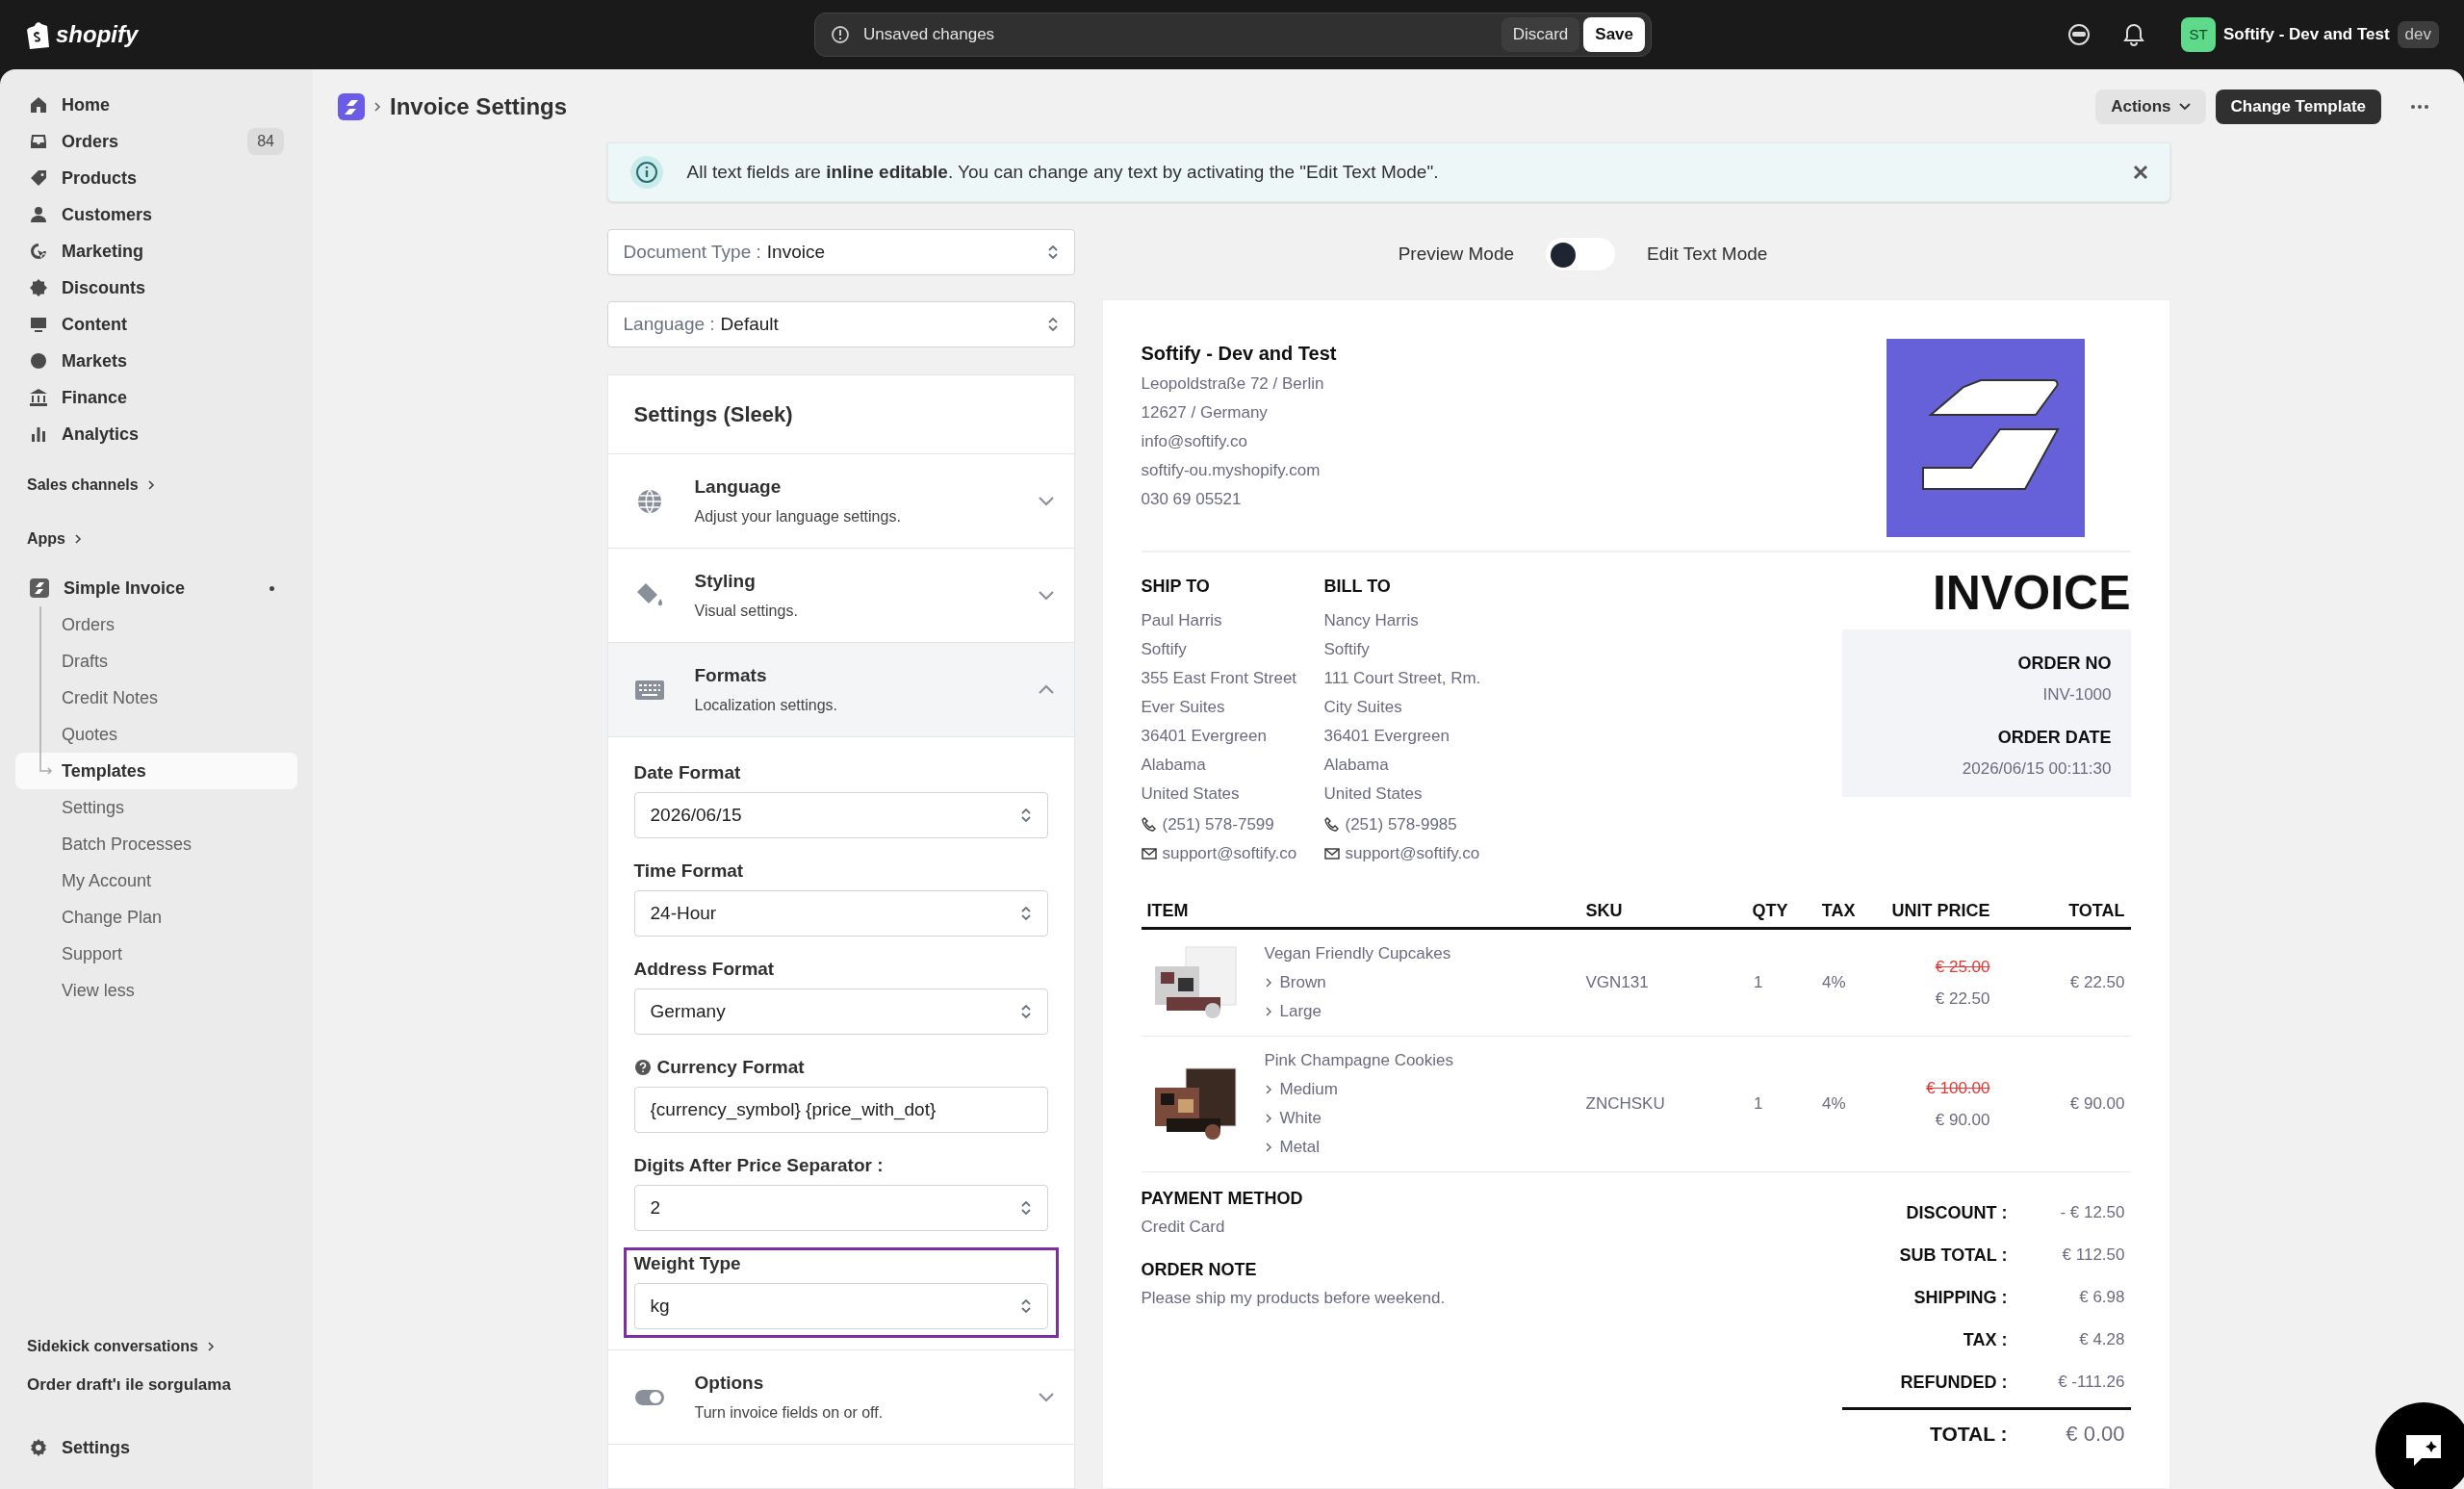  Describe the element at coordinates (156, 434) in the screenshot. I see `nav-item: Analytics` at that location.